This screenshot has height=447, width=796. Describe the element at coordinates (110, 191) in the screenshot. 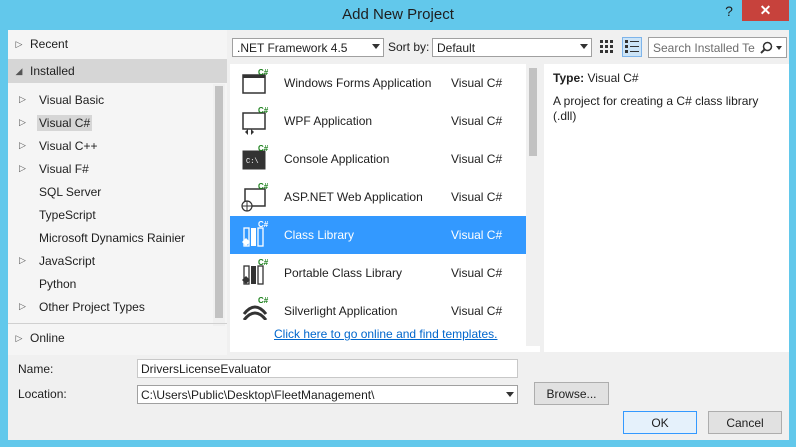

I see `tree-item: SQL Server` at that location.